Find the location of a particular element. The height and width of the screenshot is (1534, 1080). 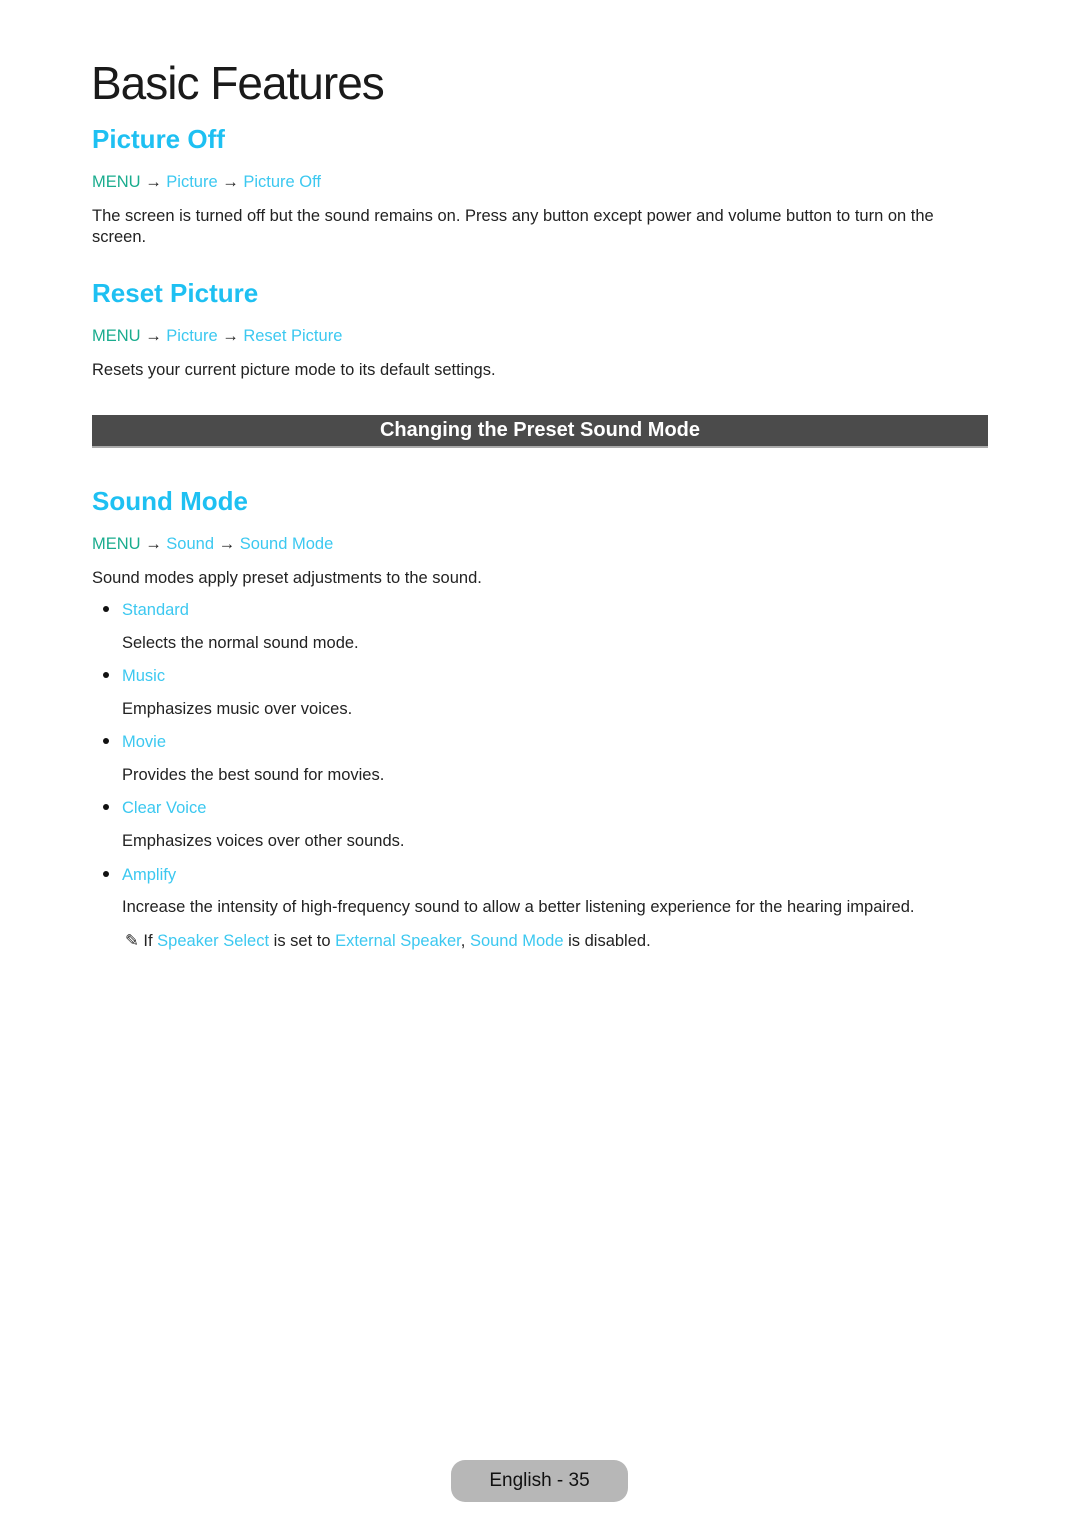

list-item: Standard is located at coordinates (146, 610).